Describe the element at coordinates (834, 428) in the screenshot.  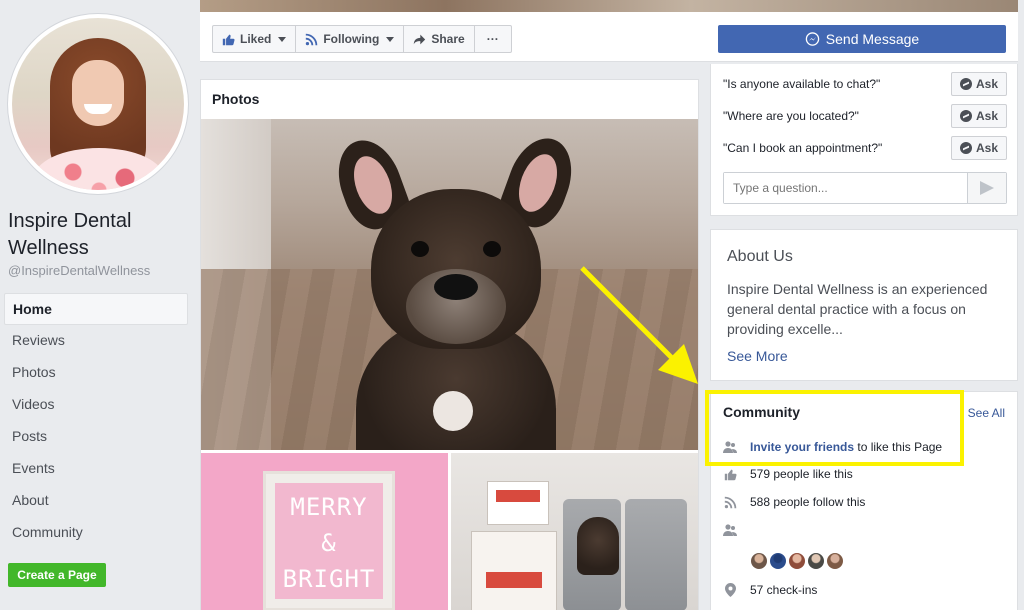
I see `annotation-highlight-box` at that location.